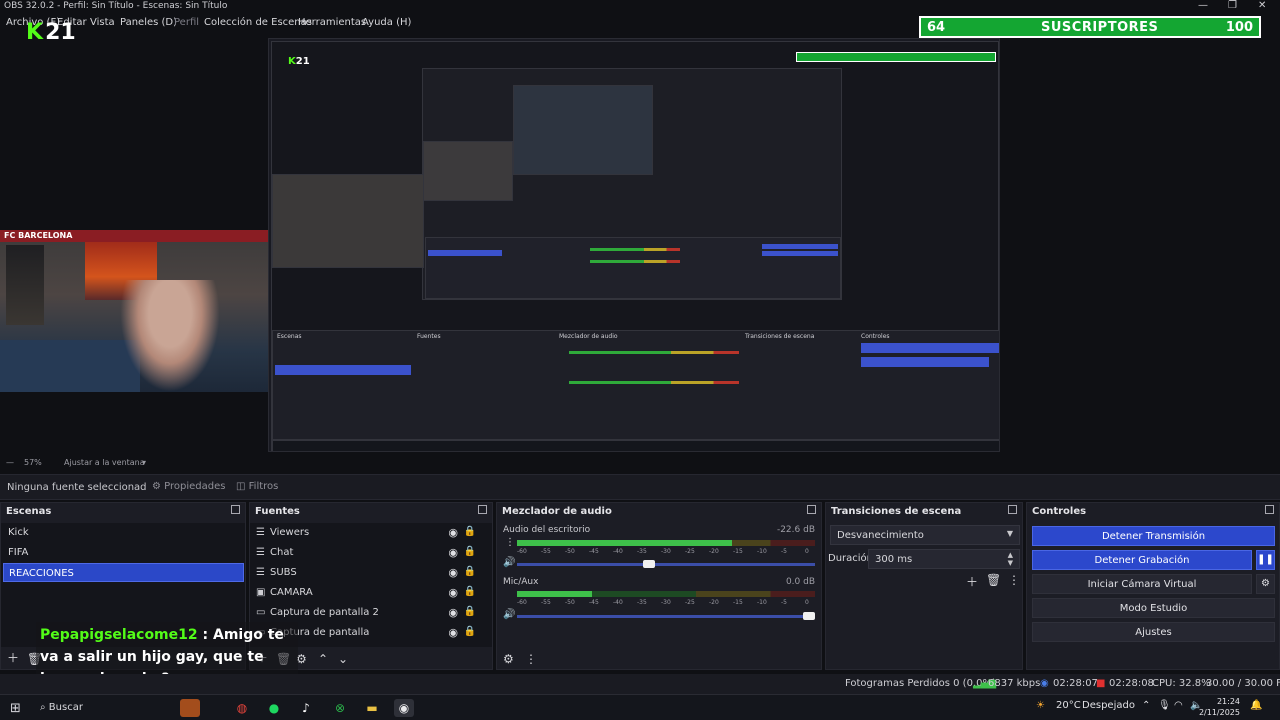 This screenshot has height=720, width=1280. I want to click on stepper-icon: ▲ ▼, so click(1010, 559).